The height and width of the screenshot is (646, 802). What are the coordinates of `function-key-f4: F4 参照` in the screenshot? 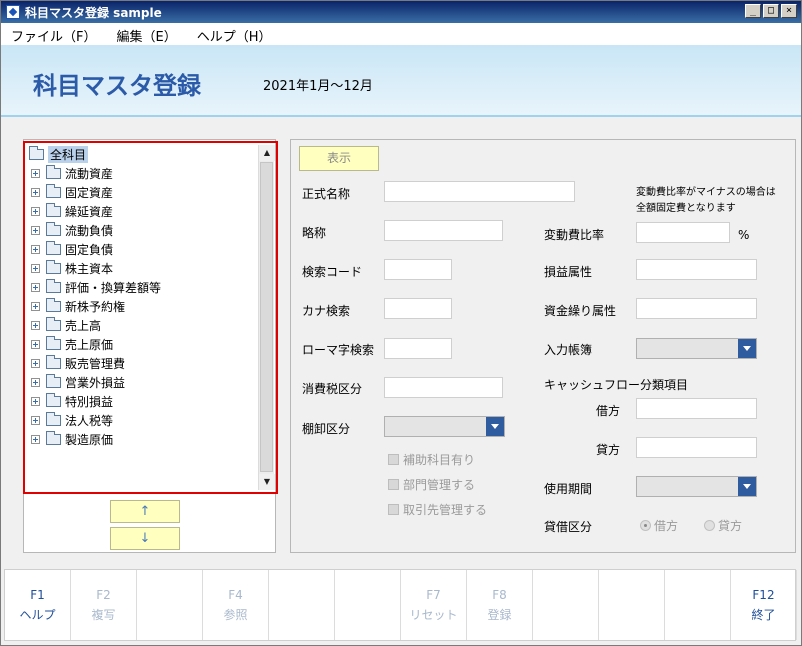 It's located at (236, 605).